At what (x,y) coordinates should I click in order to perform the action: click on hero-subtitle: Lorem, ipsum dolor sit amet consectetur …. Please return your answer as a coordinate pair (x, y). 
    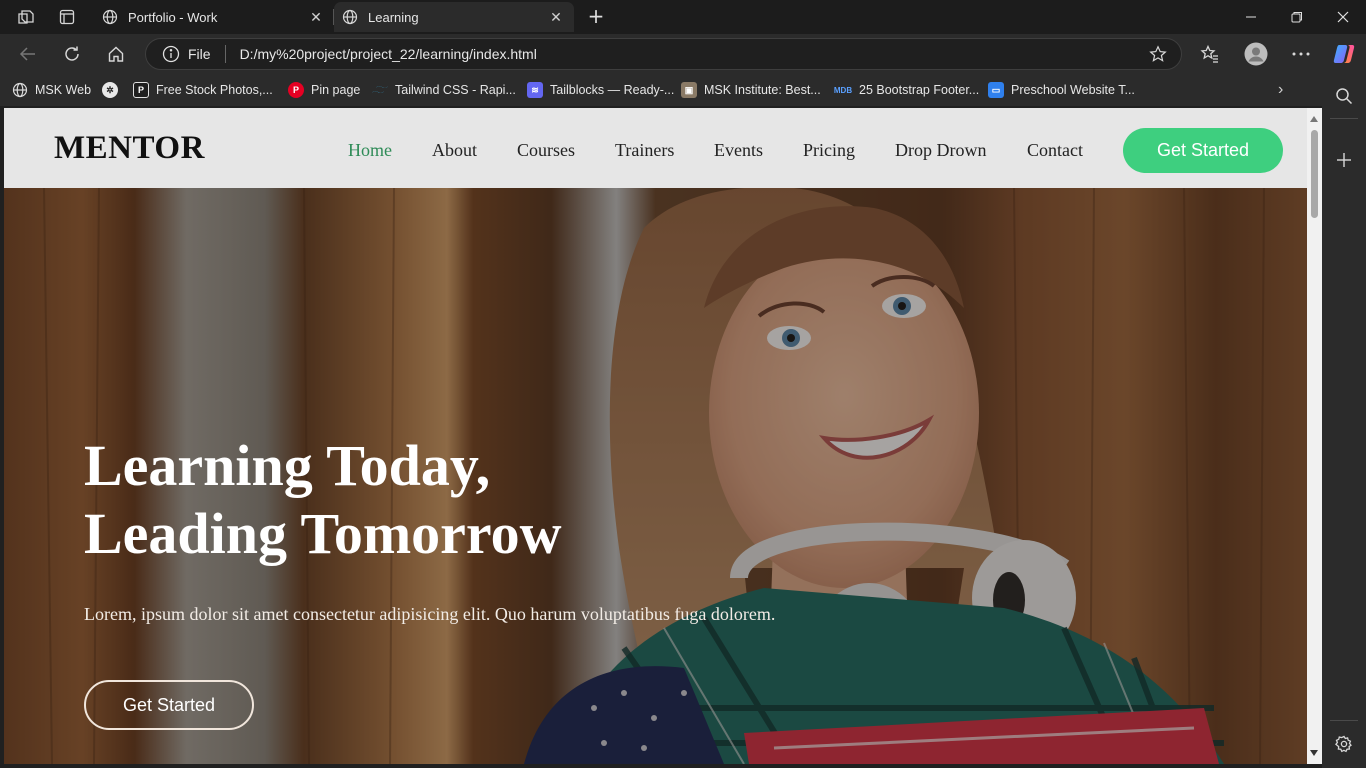
    Looking at the image, I should click on (430, 614).